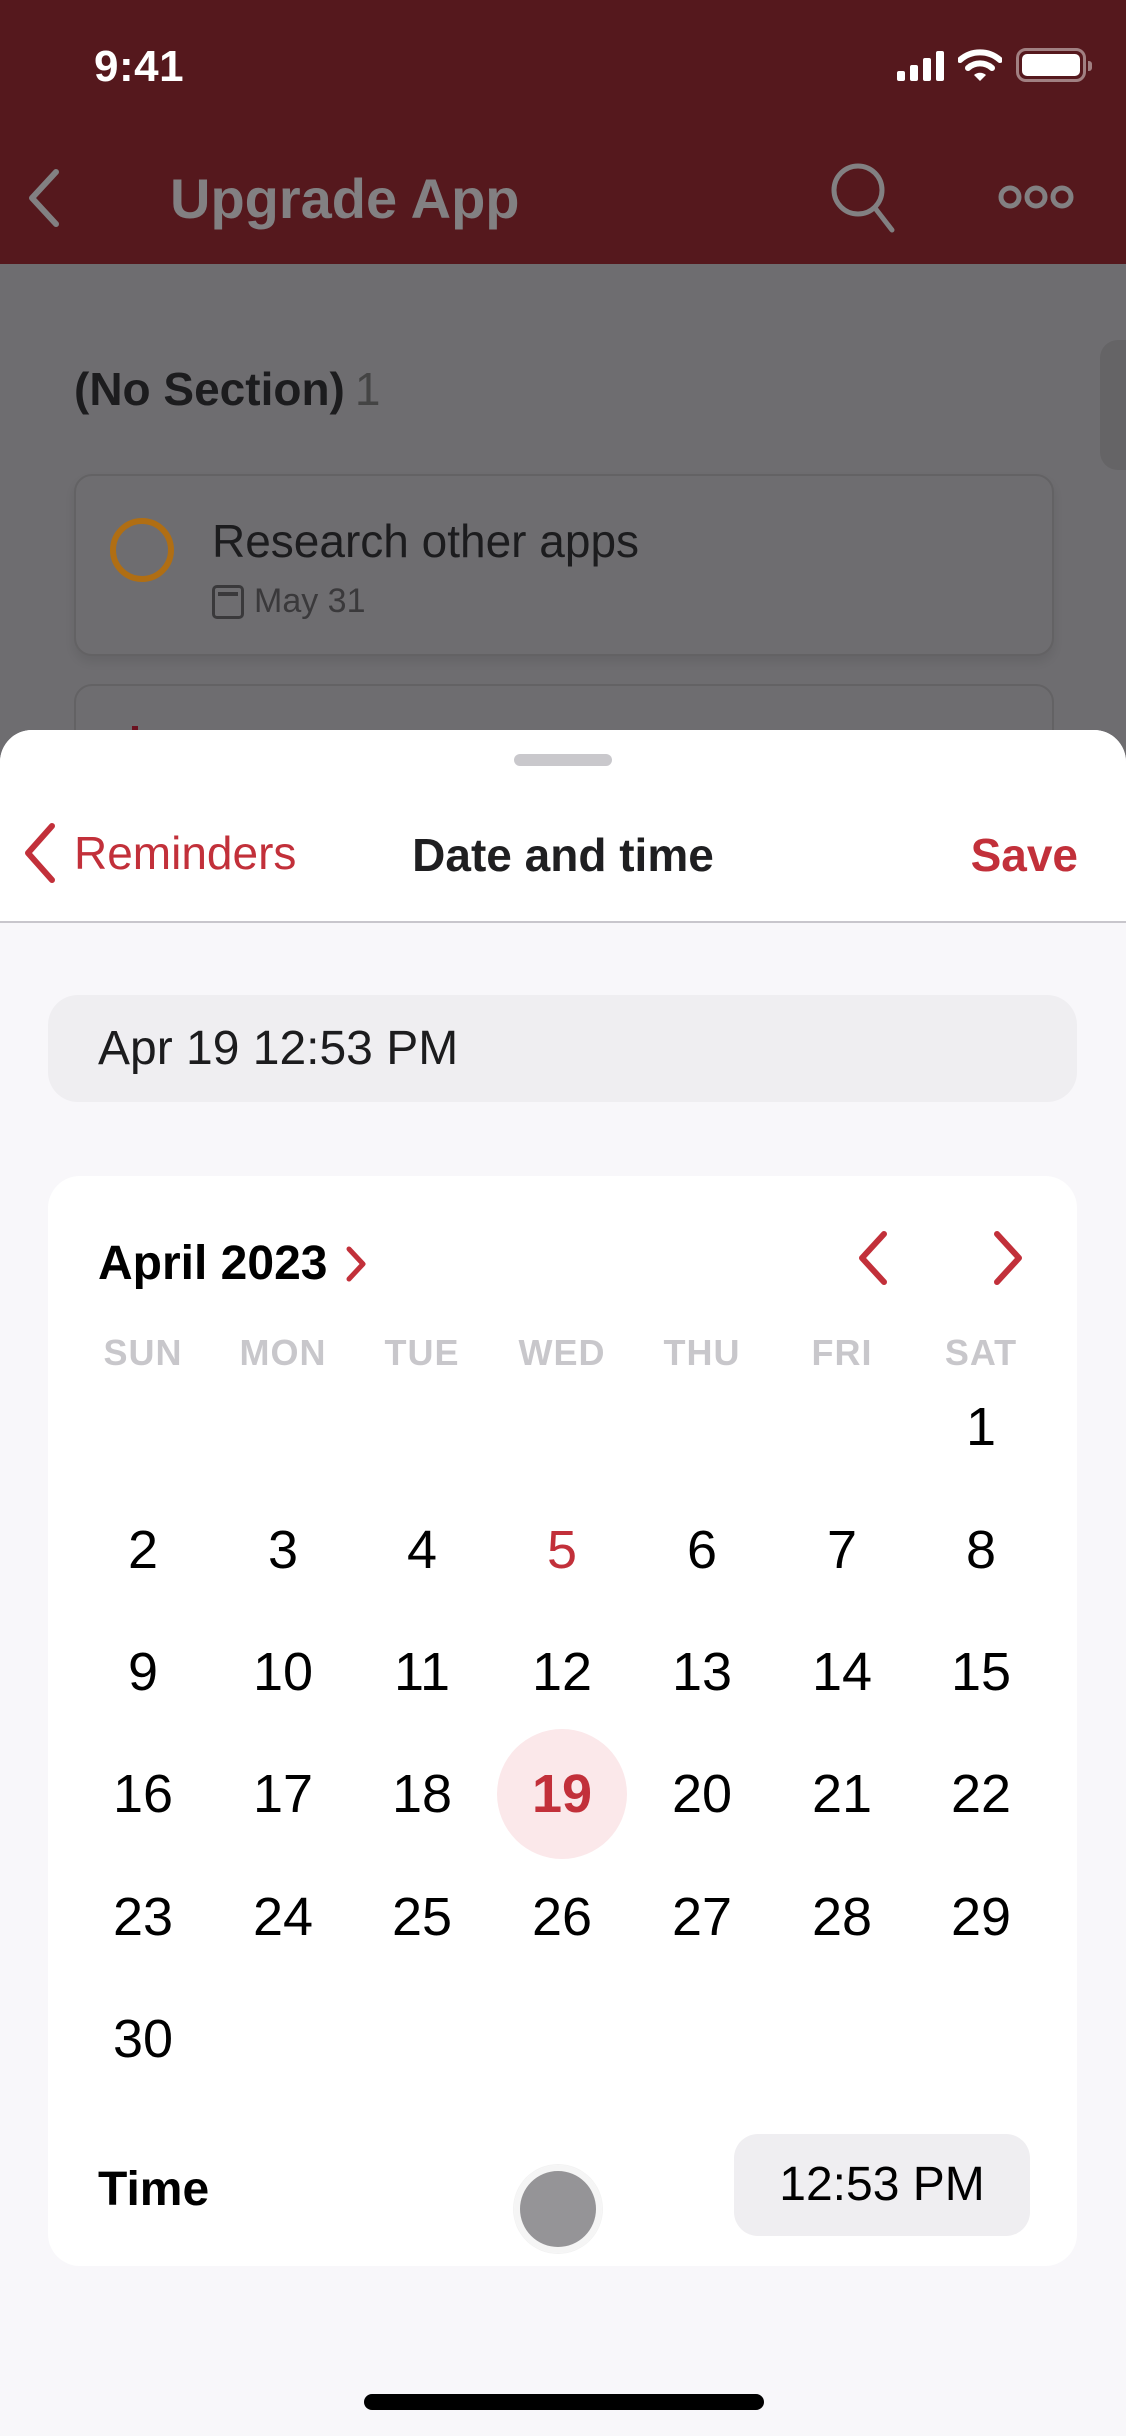  Describe the element at coordinates (139, 66) in the screenshot. I see `status-time: 9:41` at that location.